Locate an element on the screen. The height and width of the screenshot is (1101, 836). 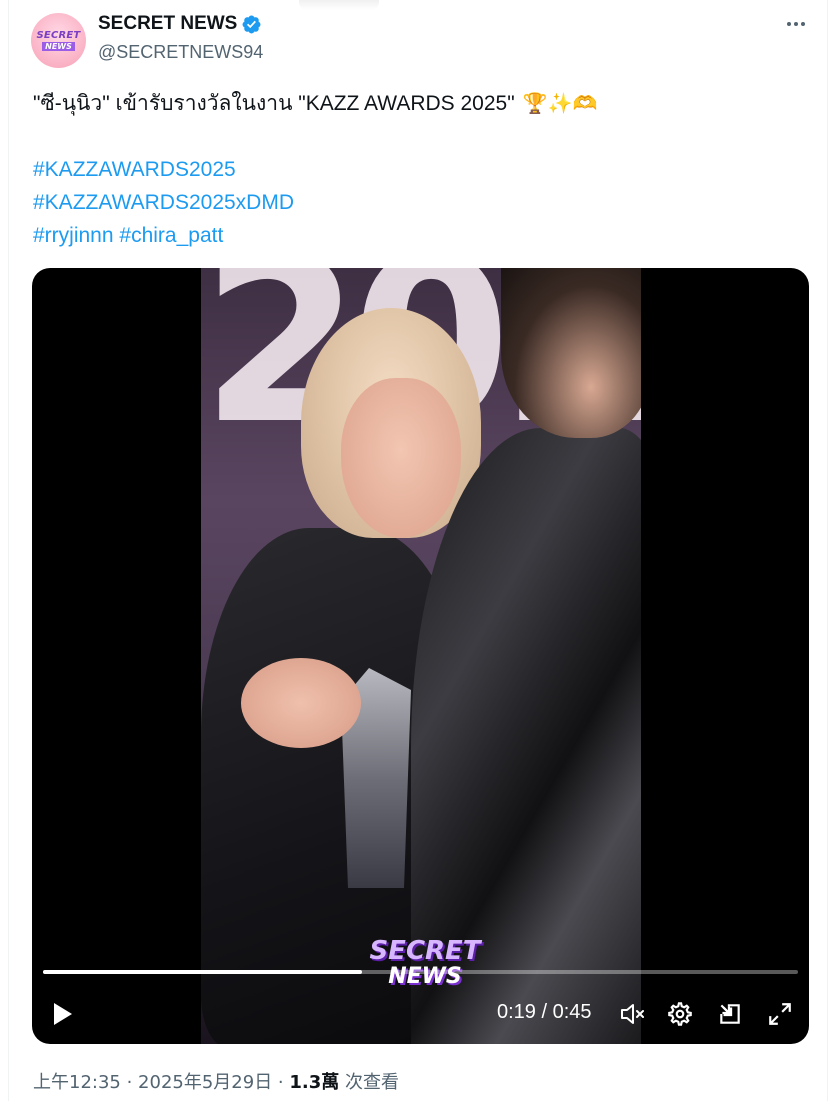
author-name-row: SECRET NEWS is located at coordinates (180, 24).